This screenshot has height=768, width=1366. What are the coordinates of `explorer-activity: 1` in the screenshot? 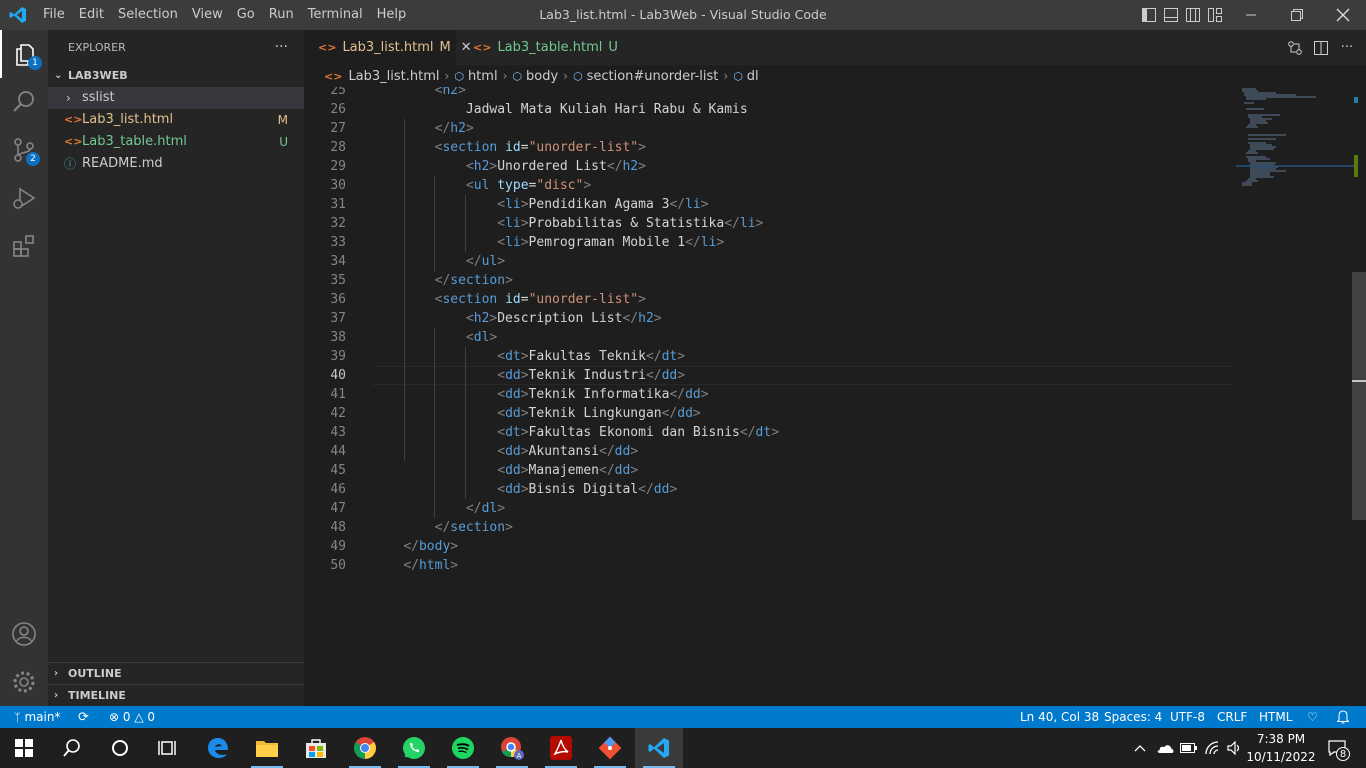 It's located at (24, 54).